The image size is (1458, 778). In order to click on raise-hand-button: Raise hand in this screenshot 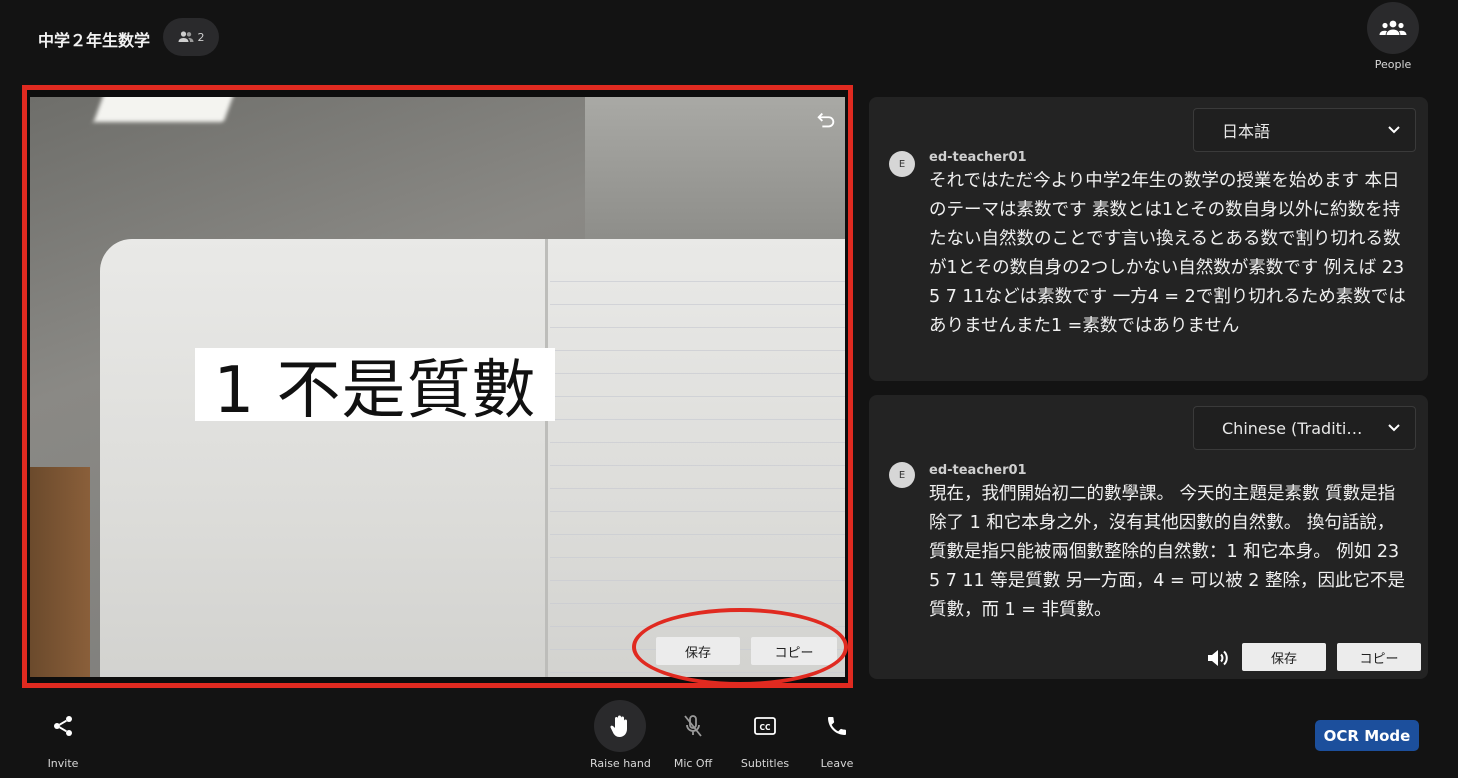, I will do `click(620, 735)`.